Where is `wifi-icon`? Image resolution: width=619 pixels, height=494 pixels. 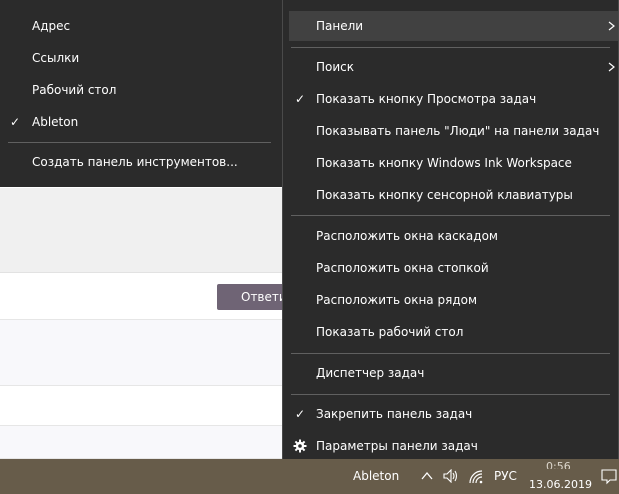
wifi-icon is located at coordinates (476, 477).